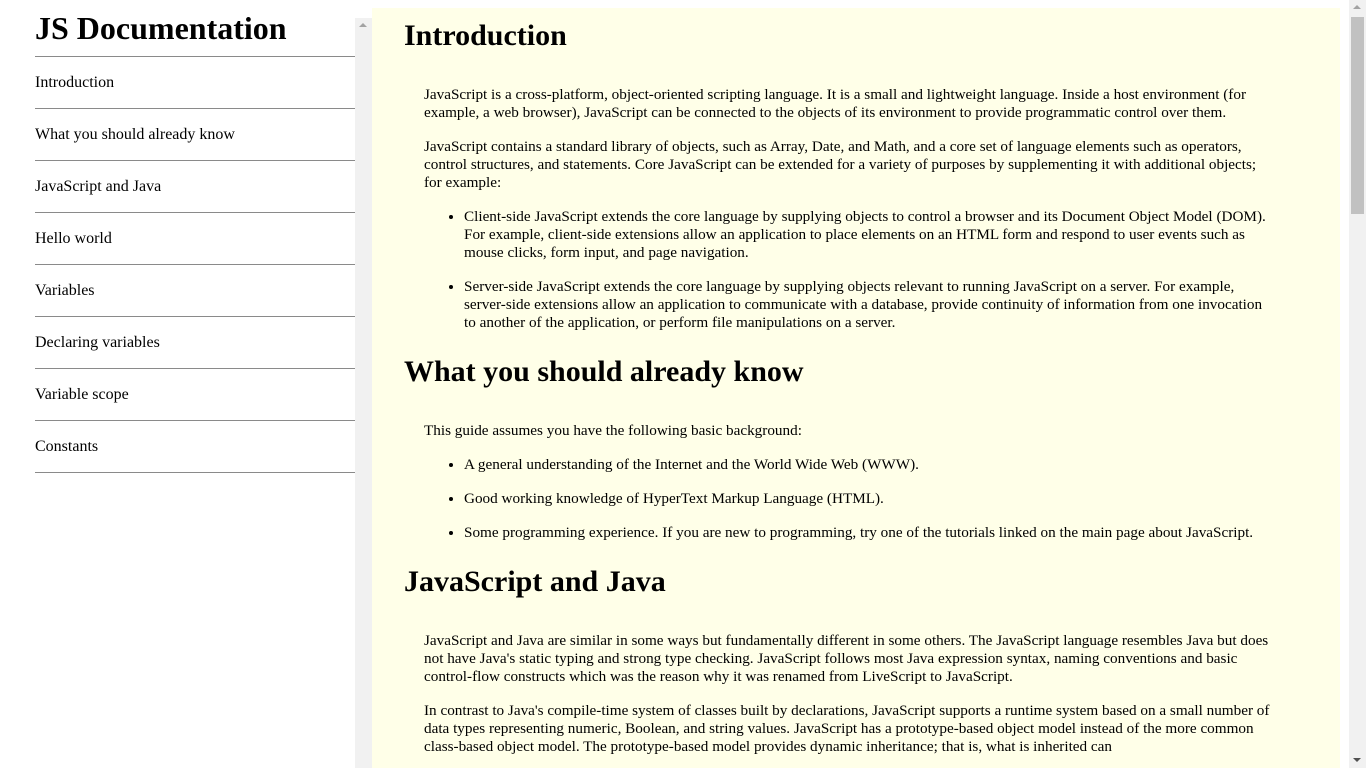 The width and height of the screenshot is (1366, 768). I want to click on nav-list-item: Variable scope, so click(195, 395).